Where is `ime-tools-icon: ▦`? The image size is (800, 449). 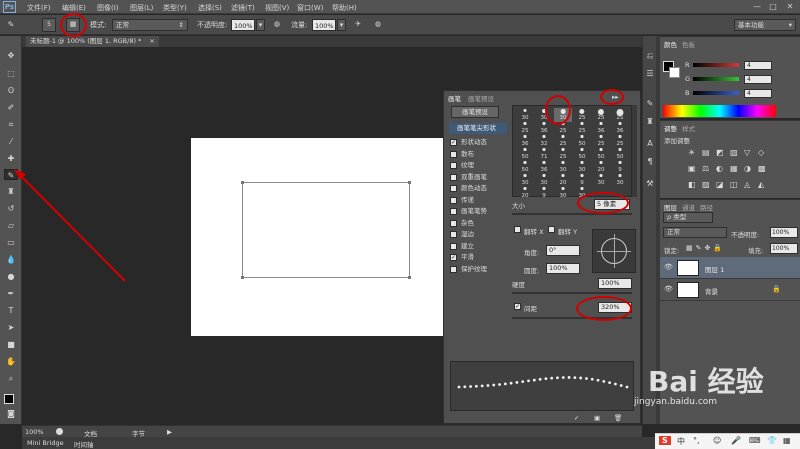
ime-tools-icon: ▦ is located at coordinates (787, 440).